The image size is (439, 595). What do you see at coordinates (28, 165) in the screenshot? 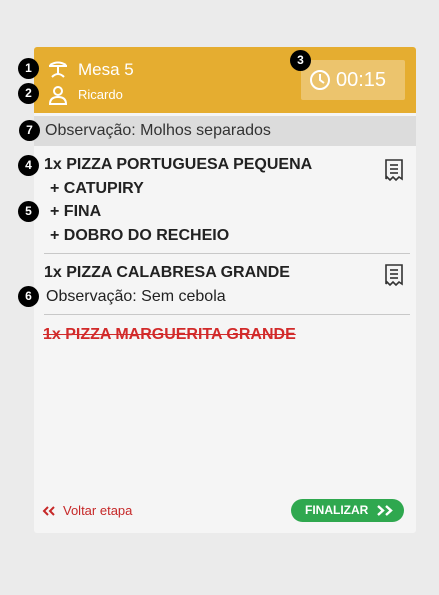
I see `annotation-badge: 4` at bounding box center [28, 165].